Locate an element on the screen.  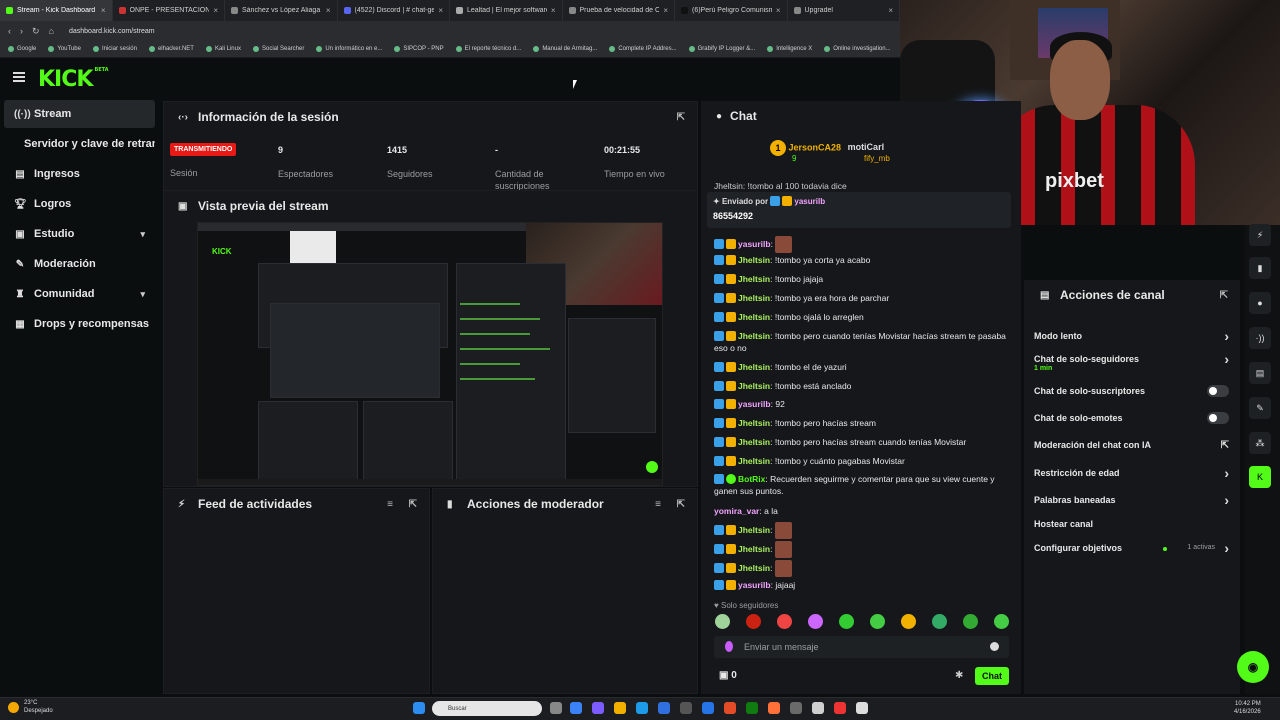
sidebar-item-income: ▤ Ingresos is located at coordinates (79, 174).